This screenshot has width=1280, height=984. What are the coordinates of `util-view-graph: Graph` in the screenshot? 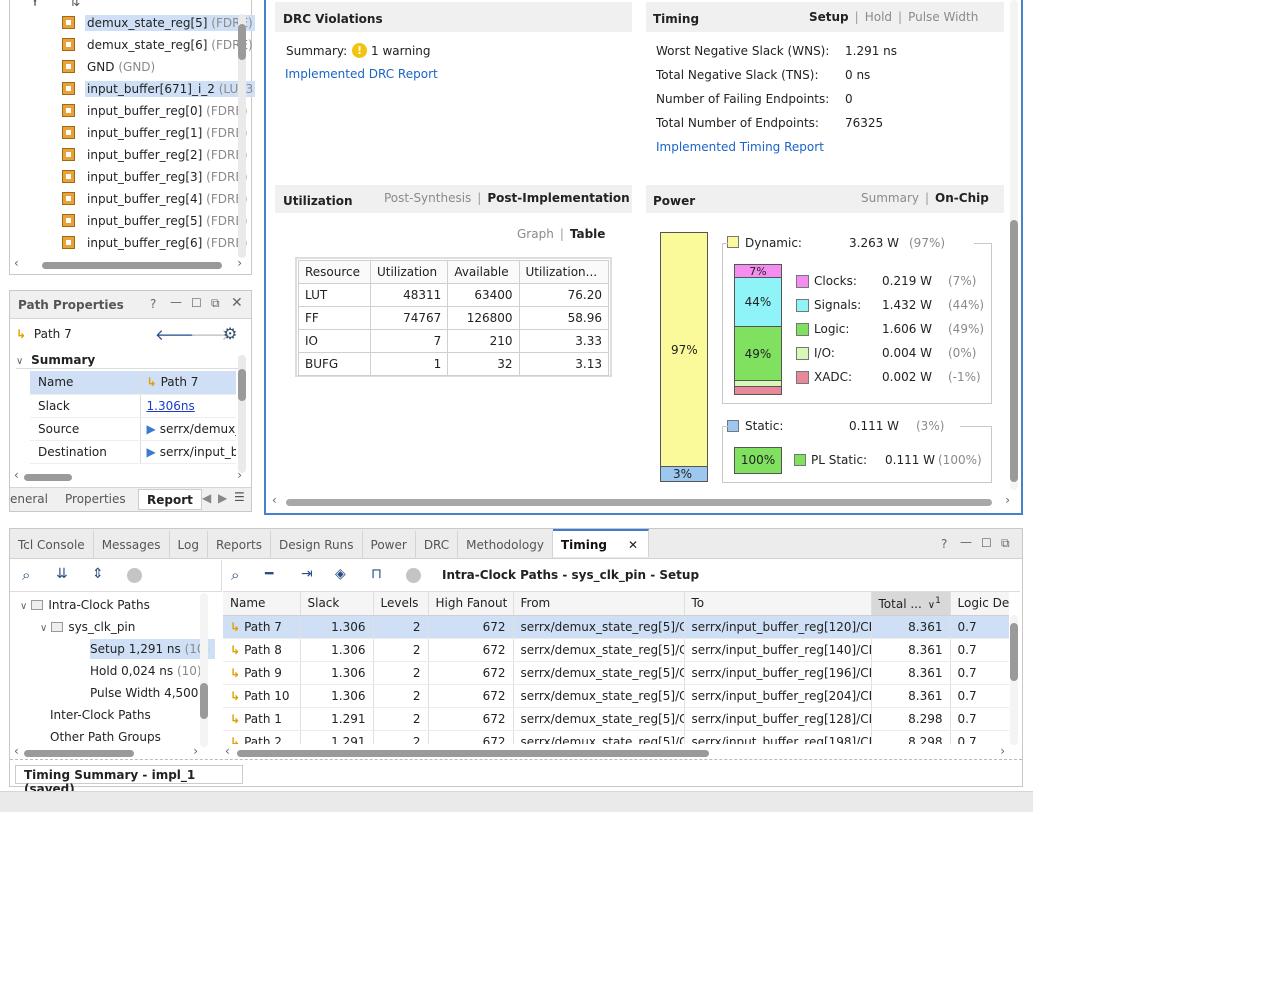 It's located at (535, 234).